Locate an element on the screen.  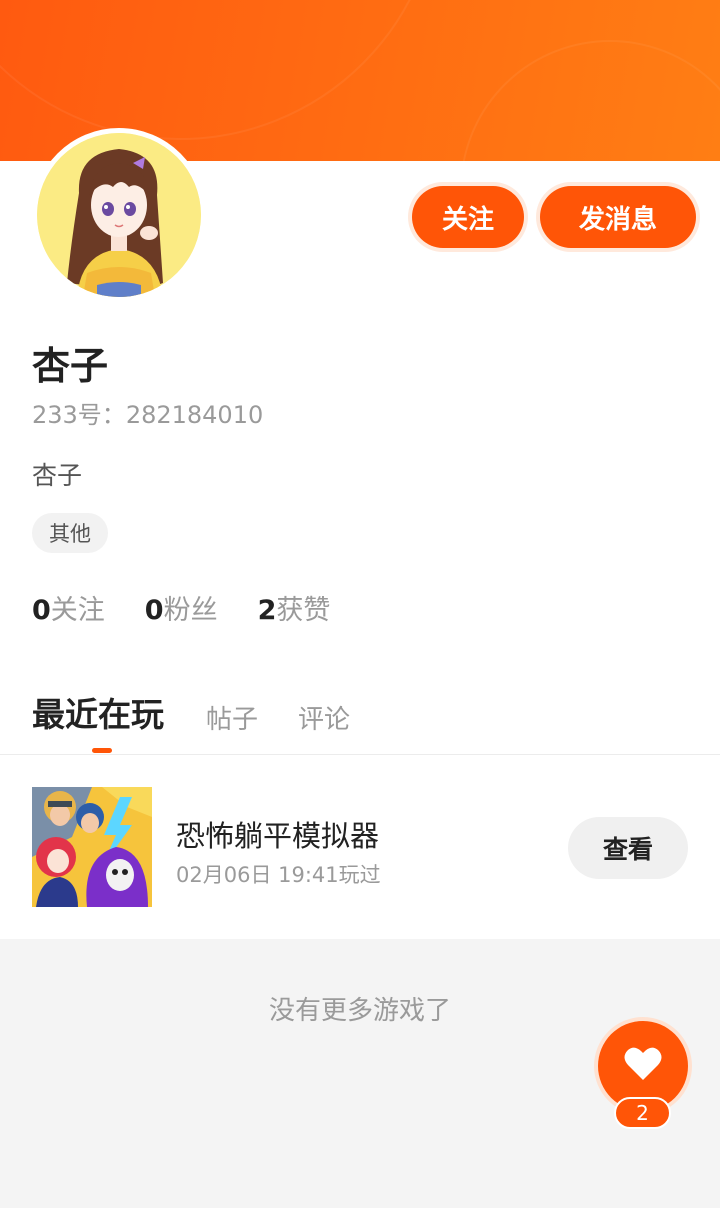
send-message-button: 发消息 is located at coordinates (618, 217).